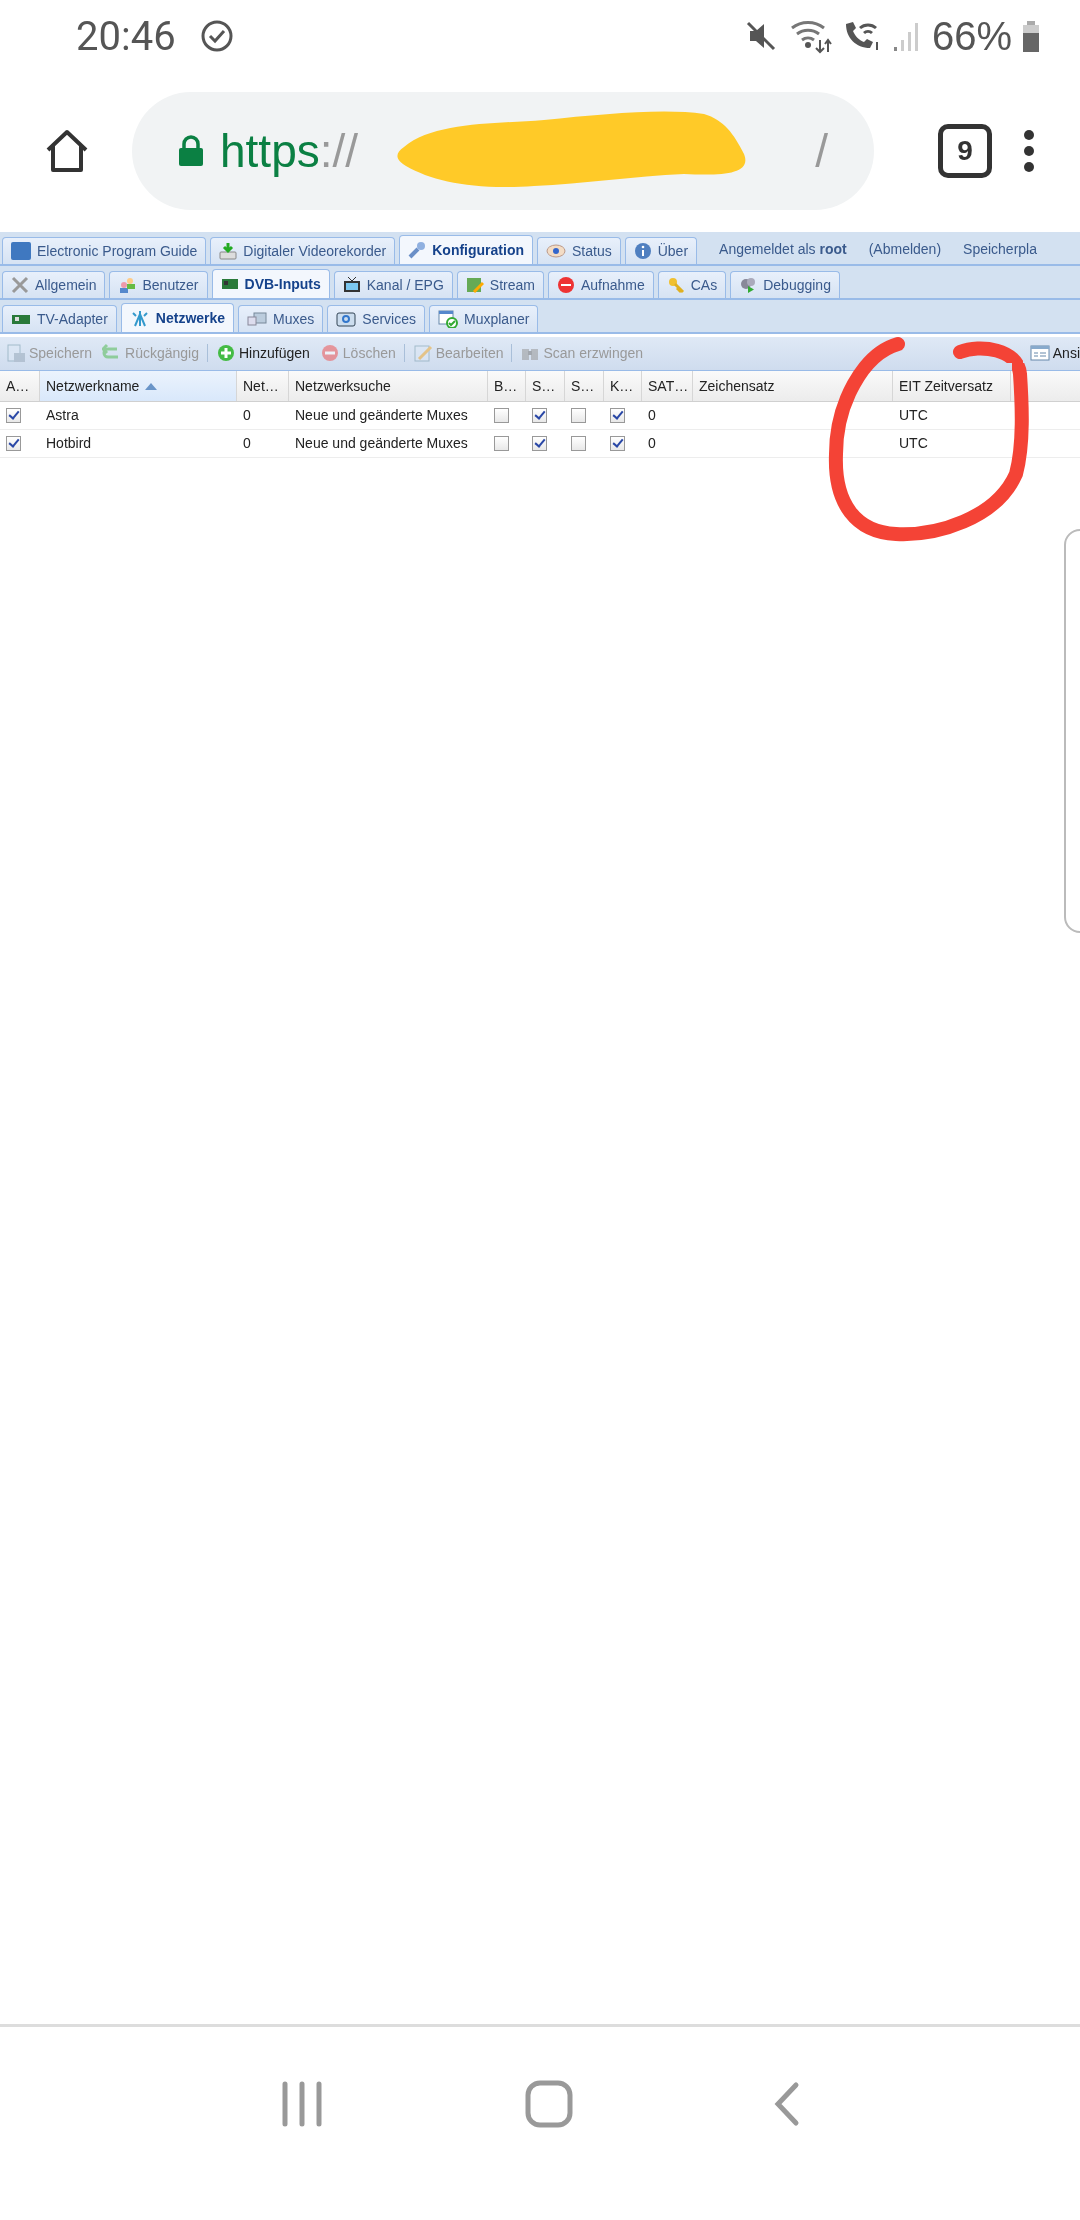  What do you see at coordinates (952, 385) in the screenshot?
I see `column-header: EIT Zeitversatz` at bounding box center [952, 385].